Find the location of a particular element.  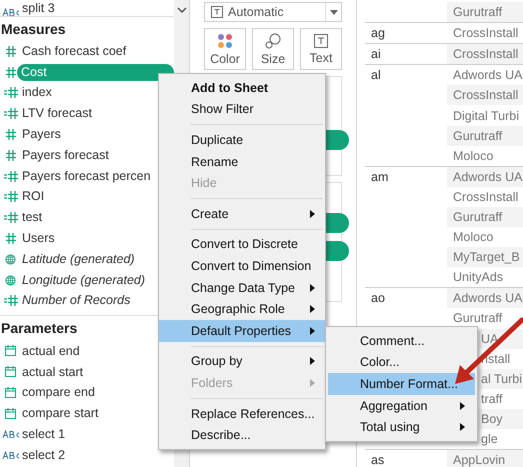

menu-item: Group by is located at coordinates (242, 361).